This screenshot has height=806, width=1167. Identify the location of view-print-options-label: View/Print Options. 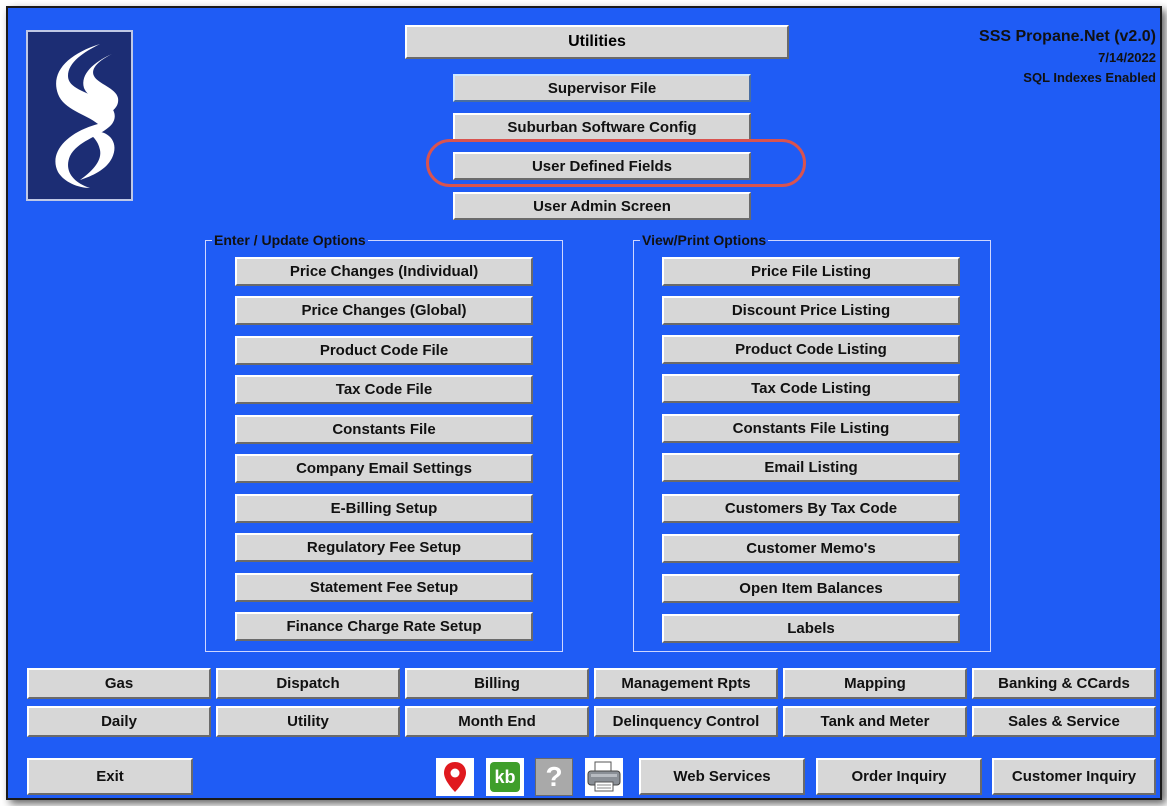
(704, 240).